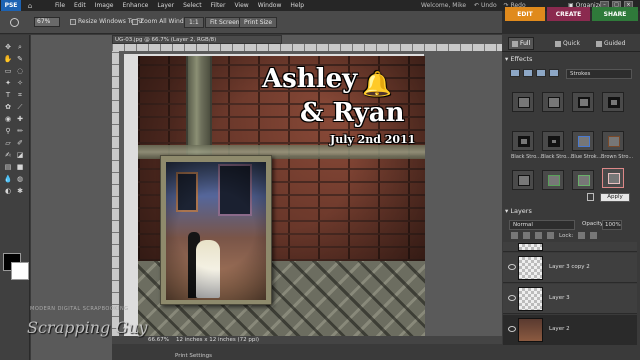 The image size is (640, 360). Describe the element at coordinates (518, 212) in the screenshot. I see `layers-panel-header: ▾ Layers` at that location.